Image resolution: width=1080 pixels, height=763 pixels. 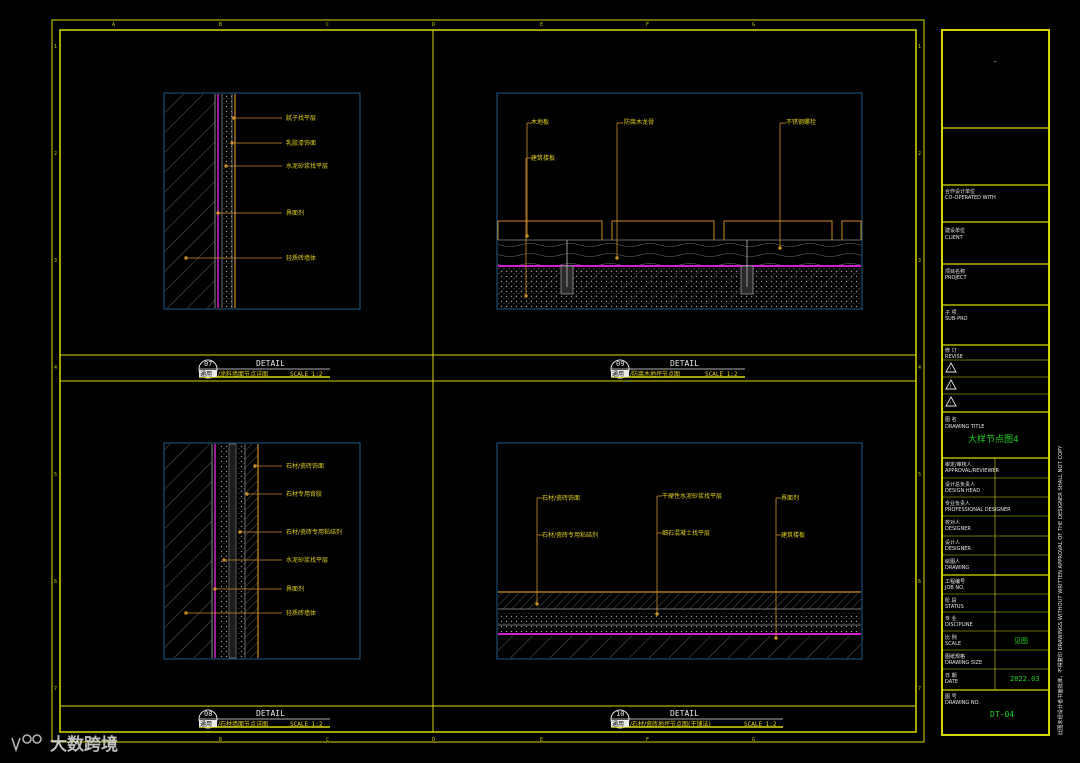 What do you see at coordinates (301, 258) in the screenshot?
I see `detail-07-label-5: 轻质砖墙体` at bounding box center [301, 258].